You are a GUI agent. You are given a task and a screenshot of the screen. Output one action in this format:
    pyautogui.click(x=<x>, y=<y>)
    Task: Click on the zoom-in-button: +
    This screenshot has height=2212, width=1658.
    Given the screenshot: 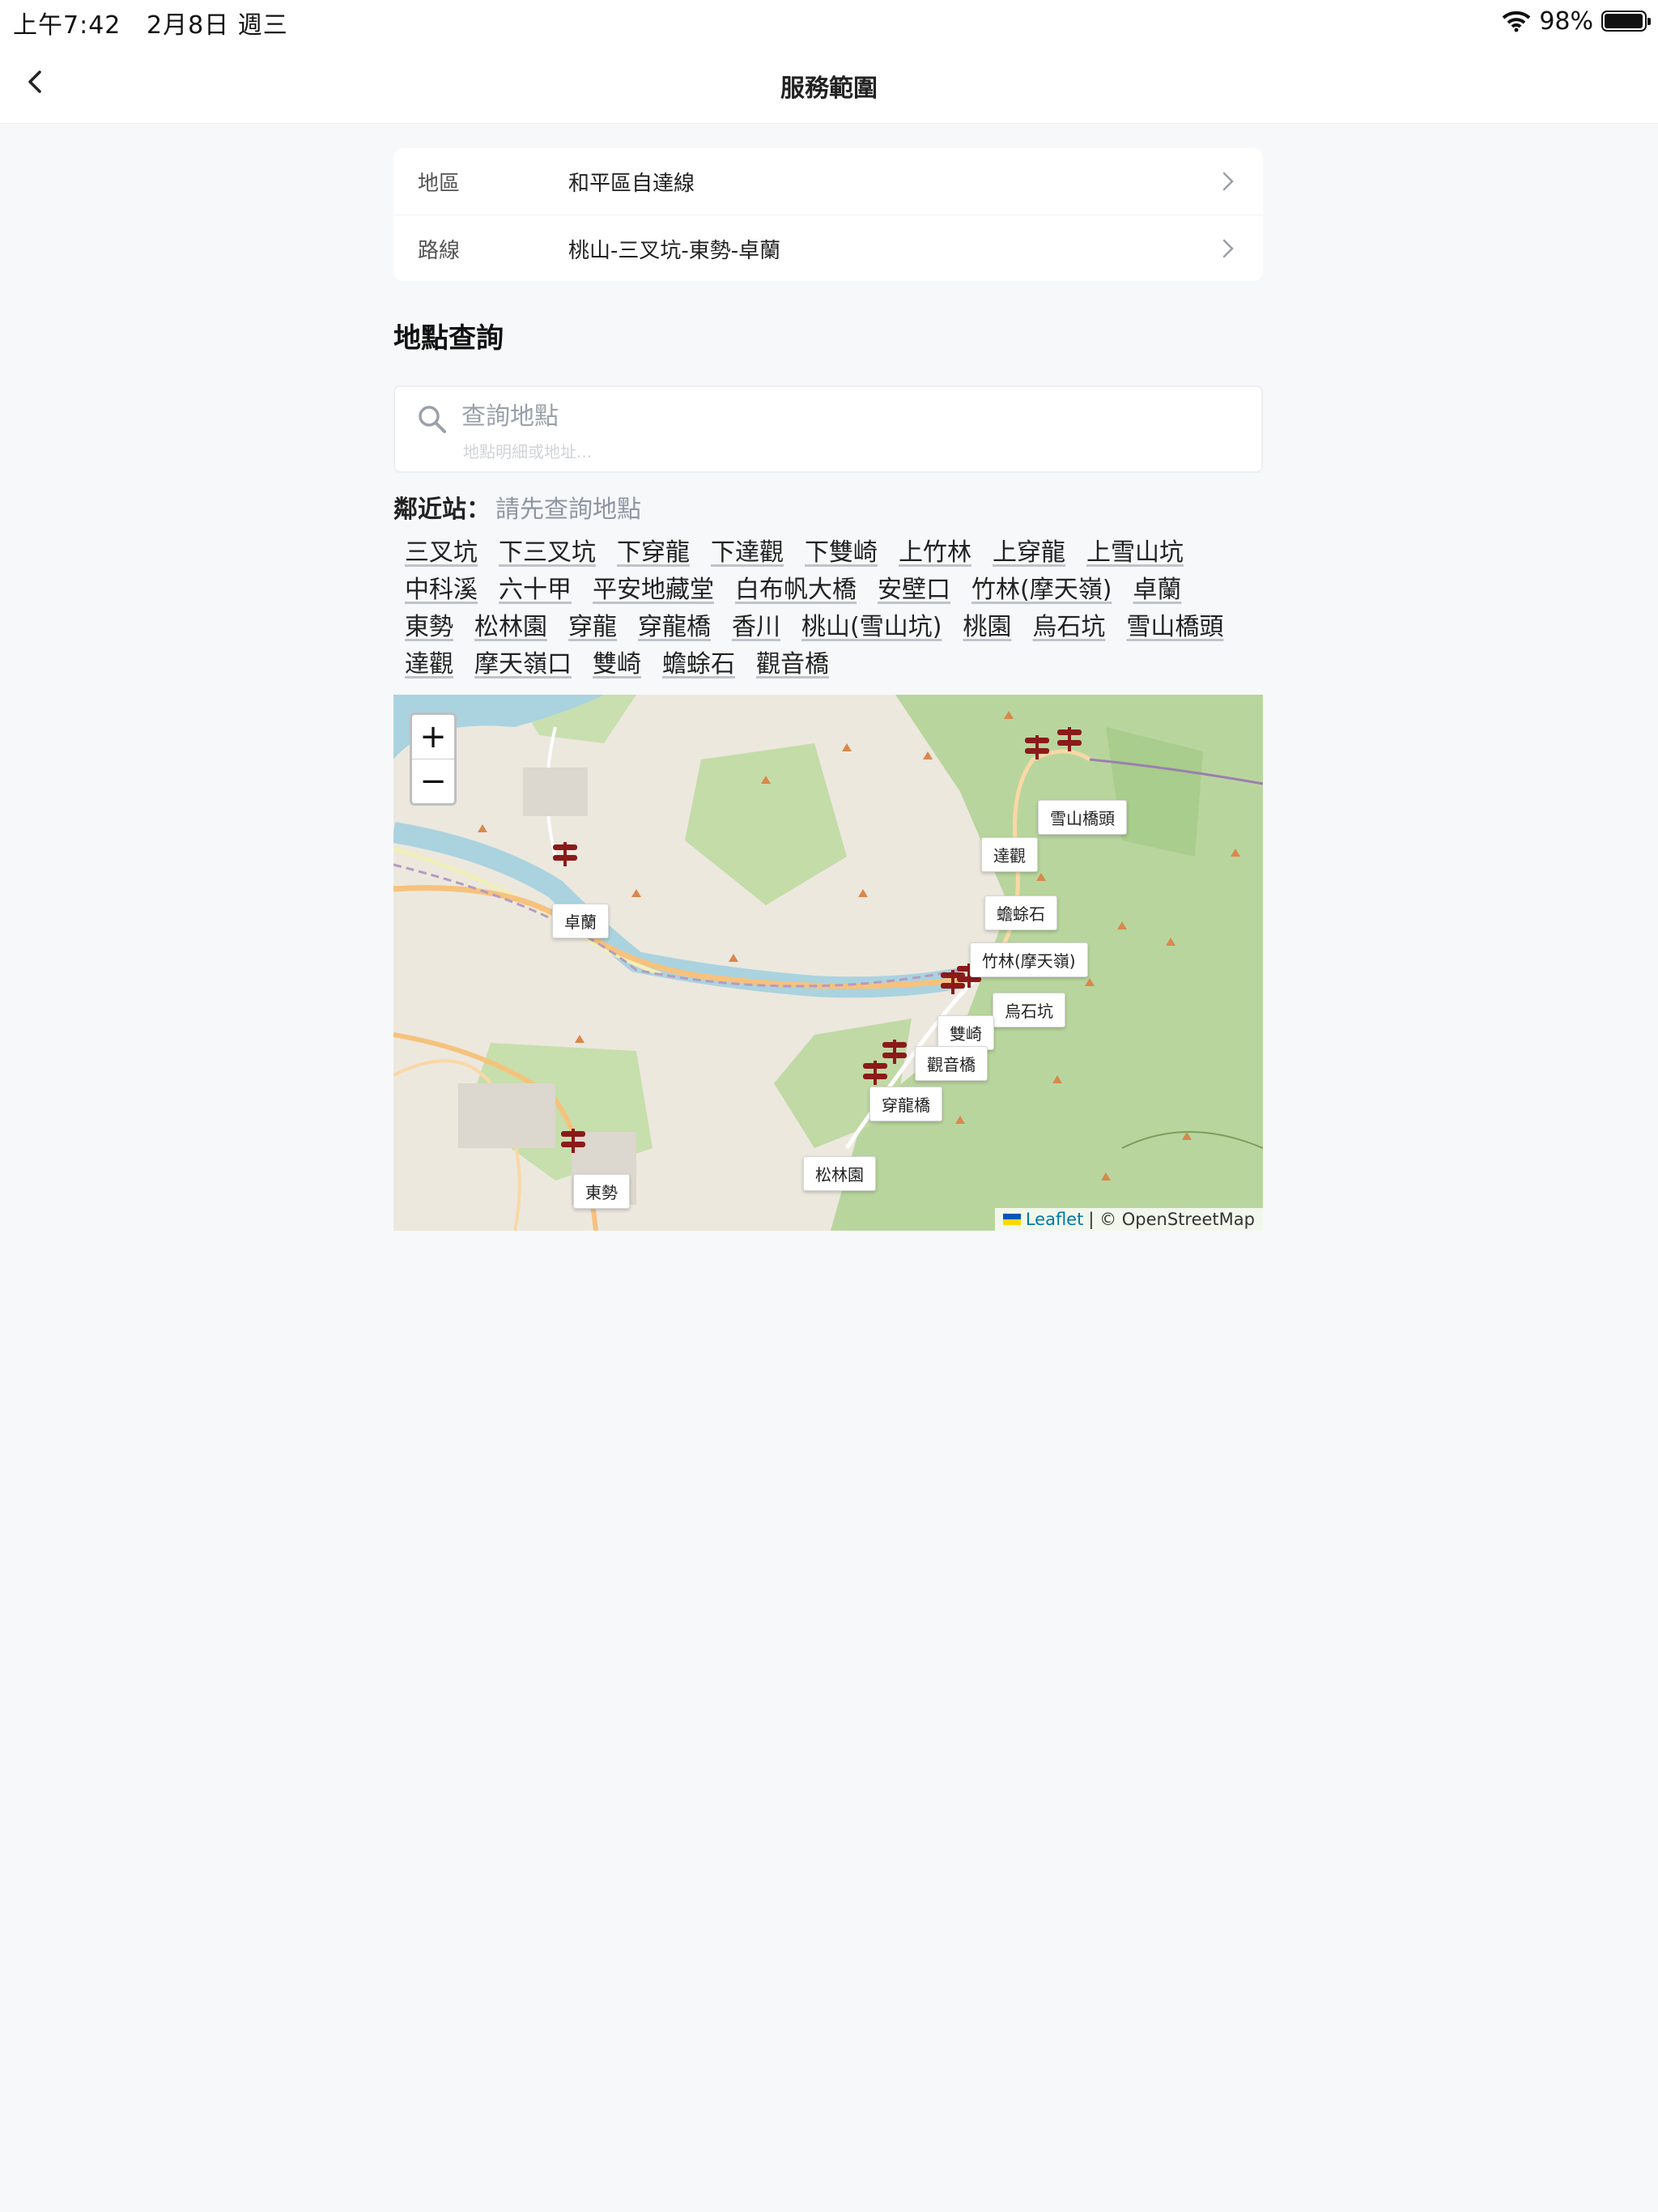 What is the action you would take?
    pyautogui.click(x=433, y=737)
    